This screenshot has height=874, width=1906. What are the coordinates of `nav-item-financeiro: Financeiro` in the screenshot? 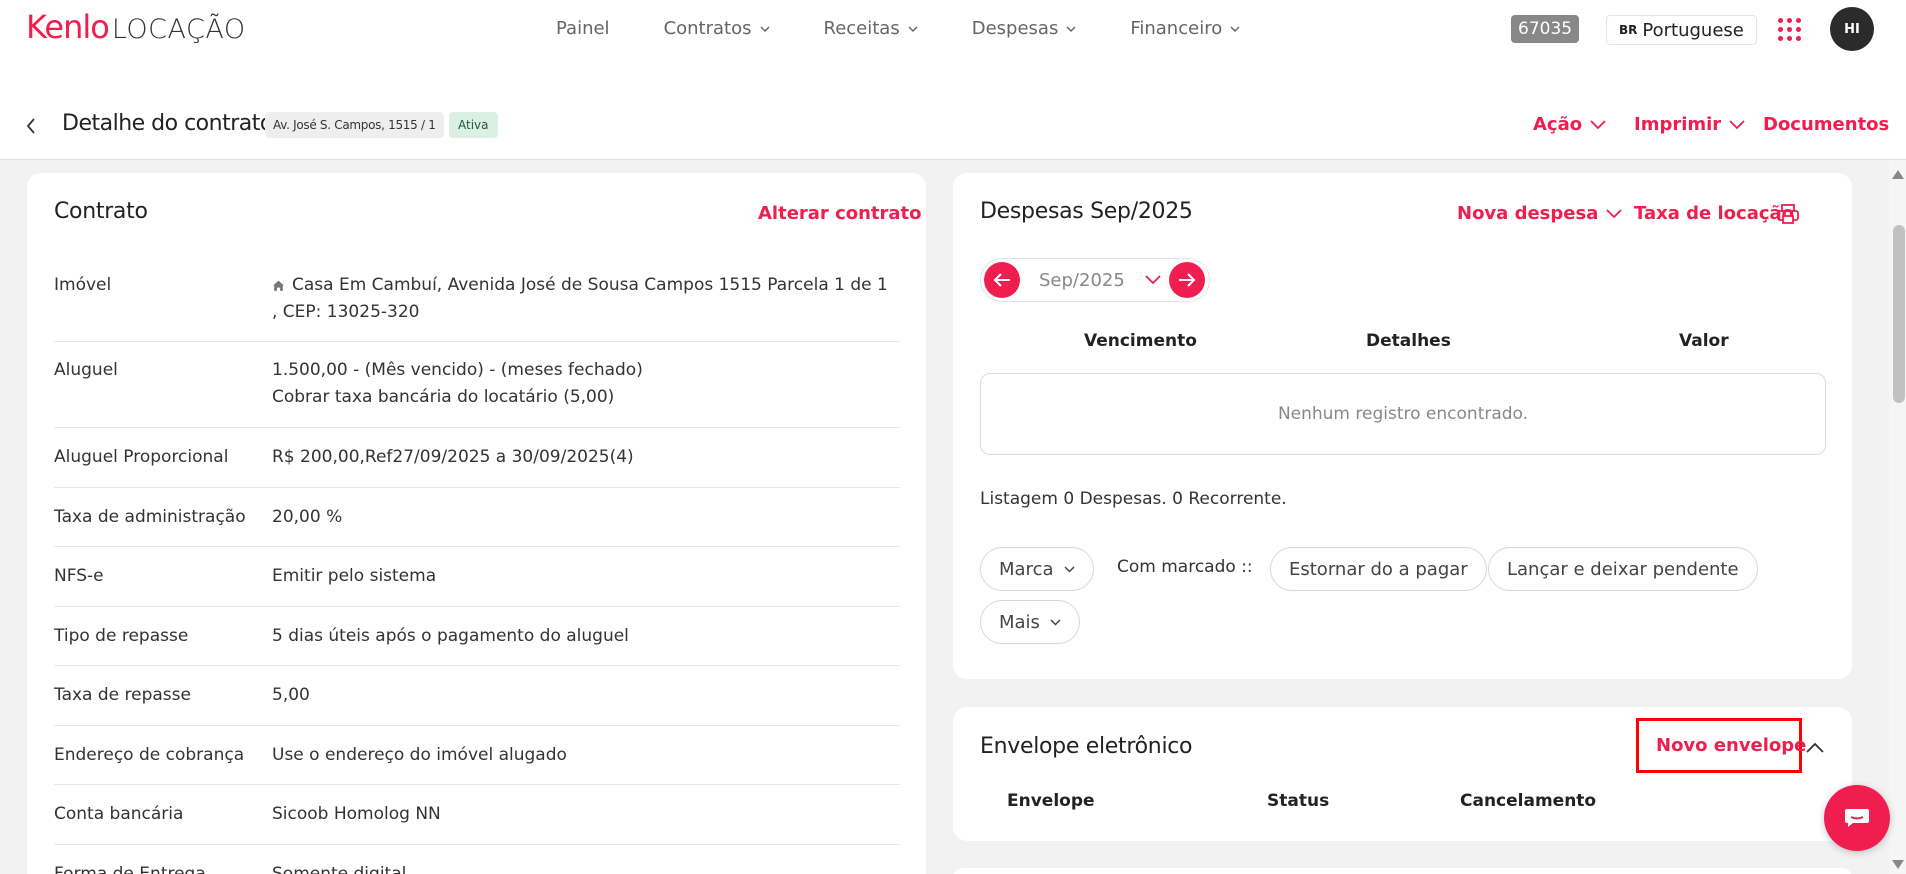 It's located at (1185, 28).